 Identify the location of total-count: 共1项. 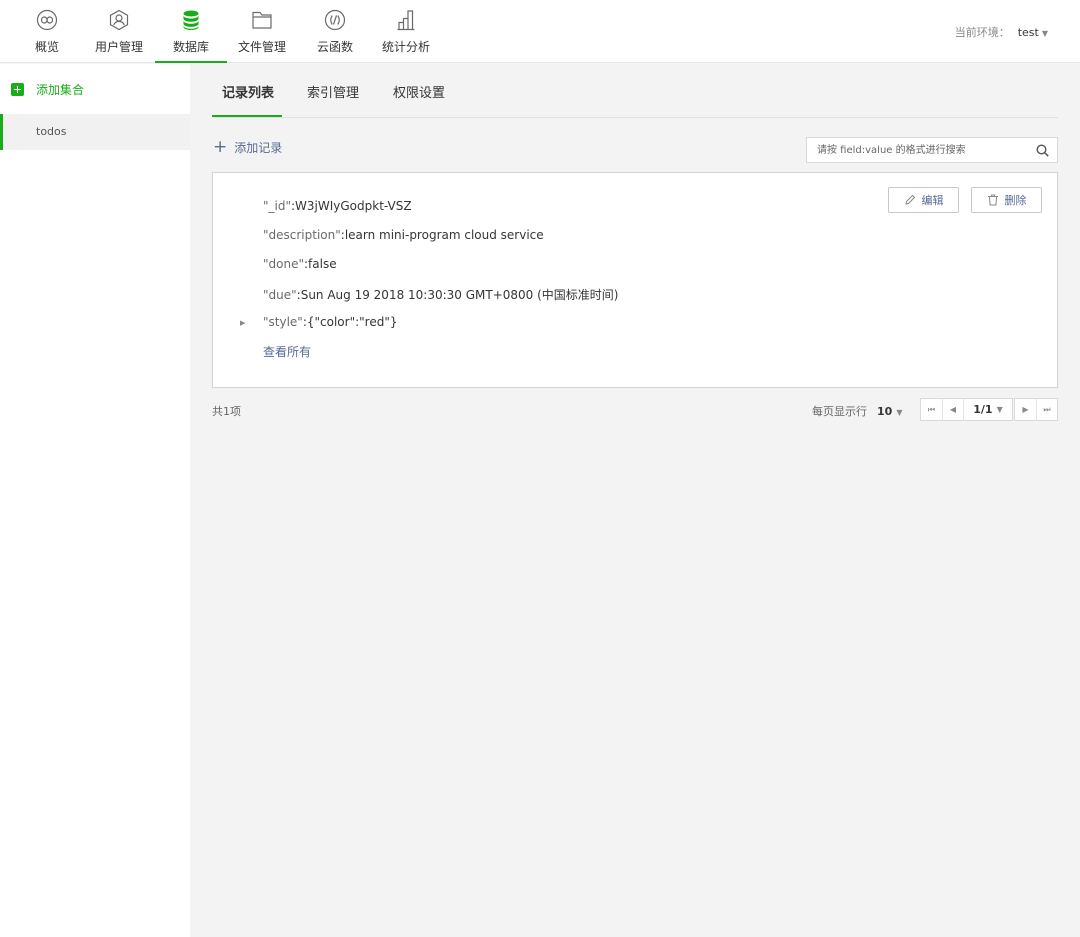
(226, 411).